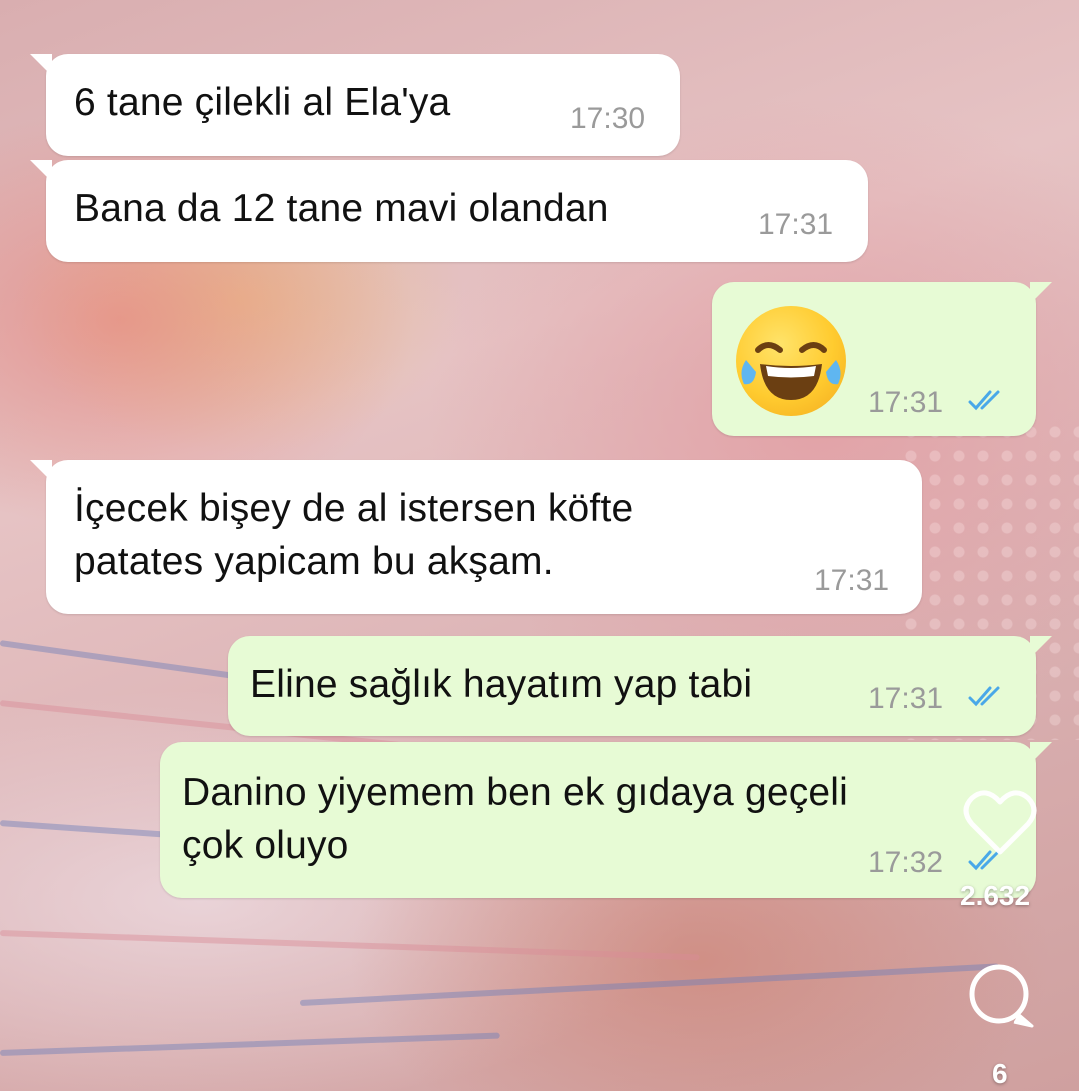 This screenshot has height=1091, width=1079. What do you see at coordinates (995, 895) in the screenshot?
I see `like-count: 2.632` at bounding box center [995, 895].